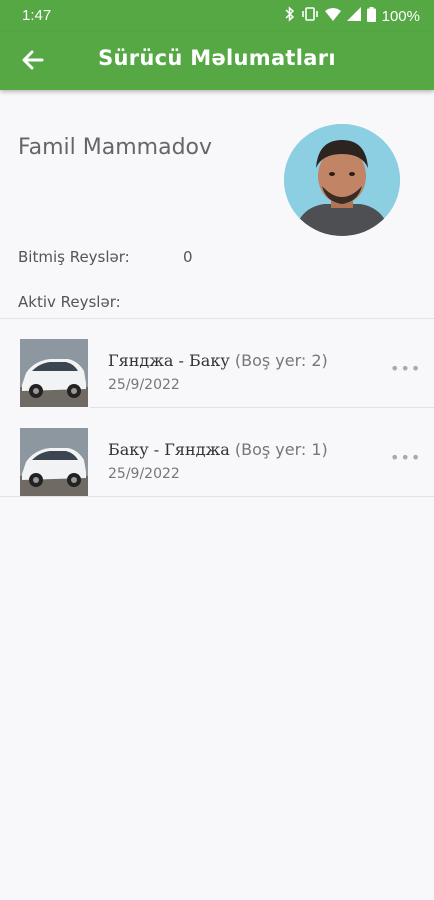  What do you see at coordinates (281, 449) in the screenshot?
I see `trip-seats: (Boş yer: 1)` at bounding box center [281, 449].